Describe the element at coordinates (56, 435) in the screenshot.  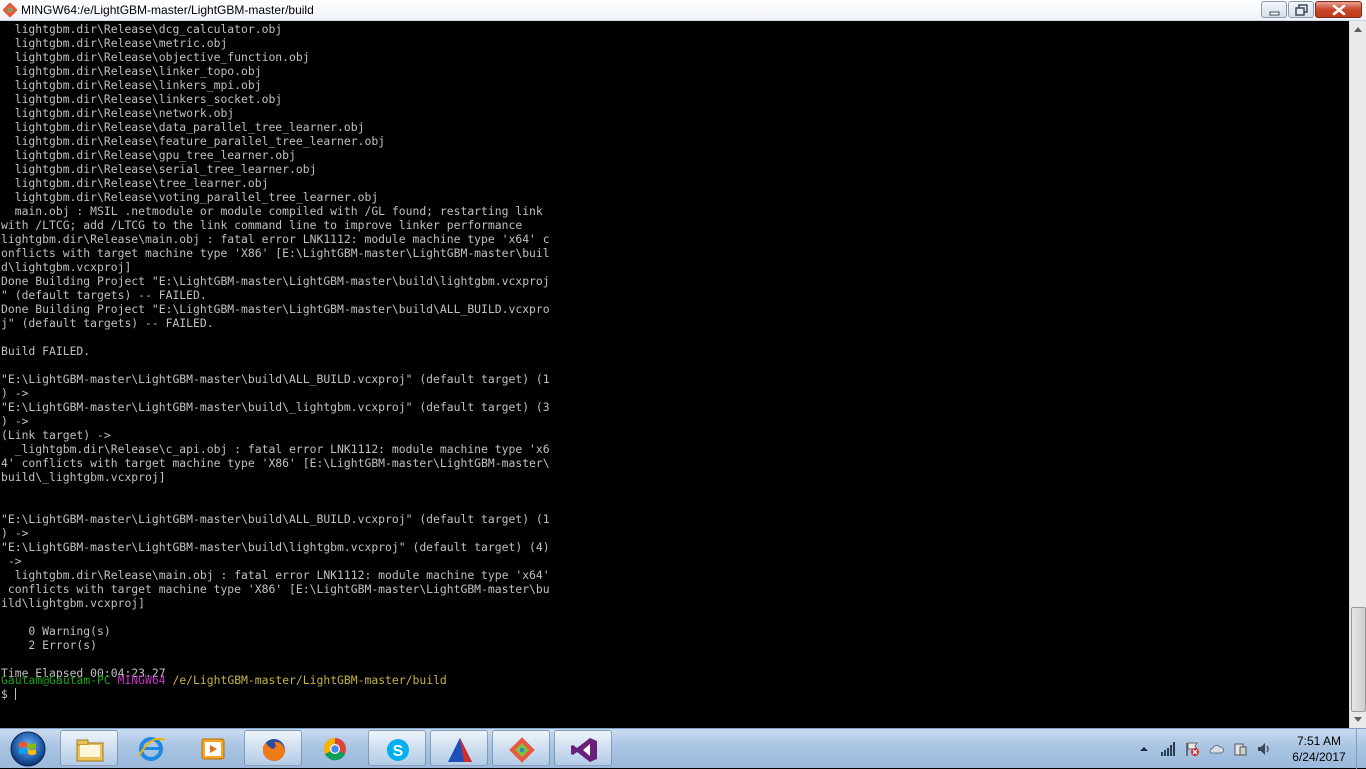
I see `terminal-line: (Link target) ->` at that location.